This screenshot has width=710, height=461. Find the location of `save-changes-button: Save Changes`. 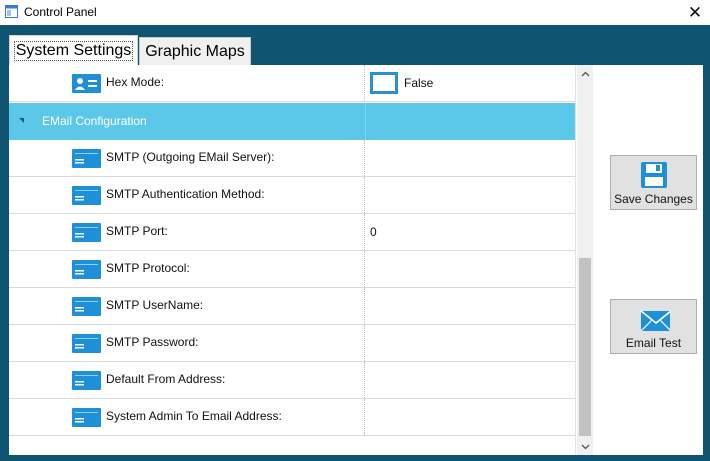

save-changes-button: Save Changes is located at coordinates (653, 182).